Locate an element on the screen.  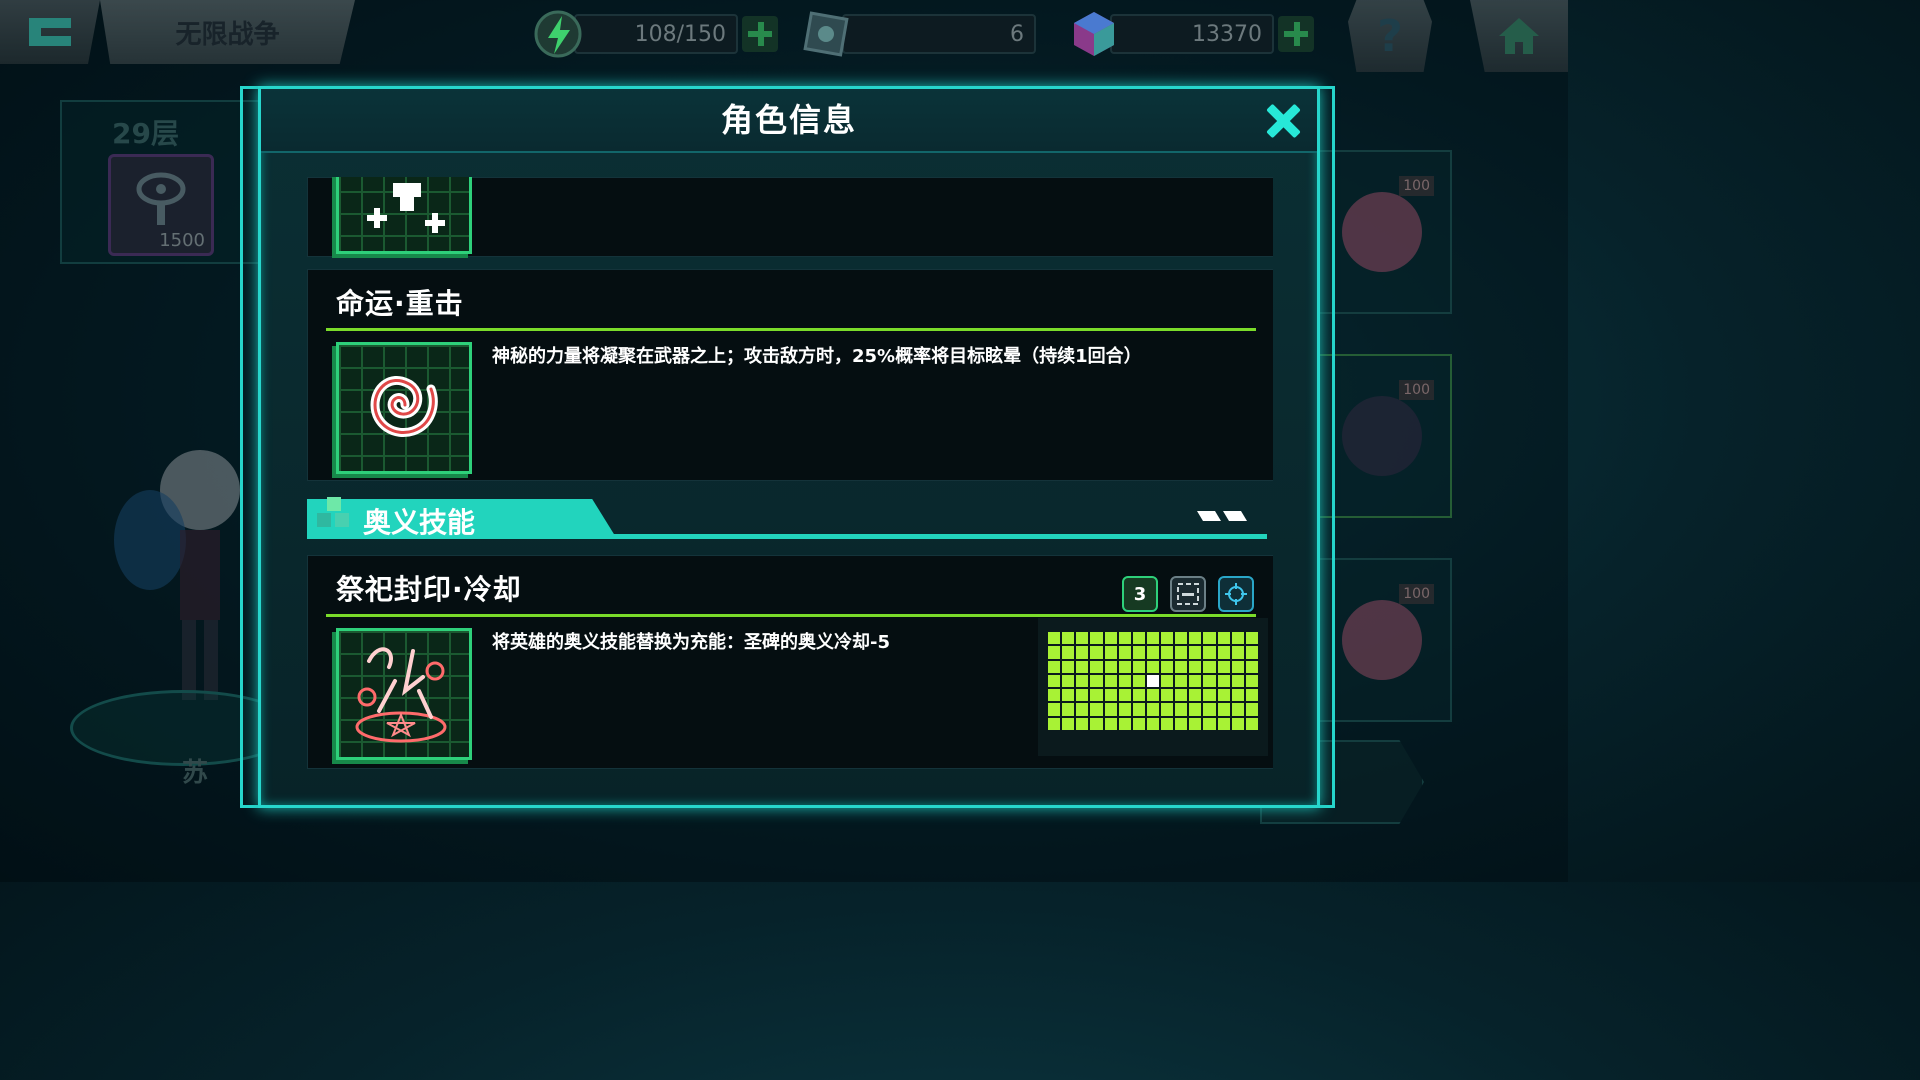
skill-card-partial is located at coordinates (790, 217).